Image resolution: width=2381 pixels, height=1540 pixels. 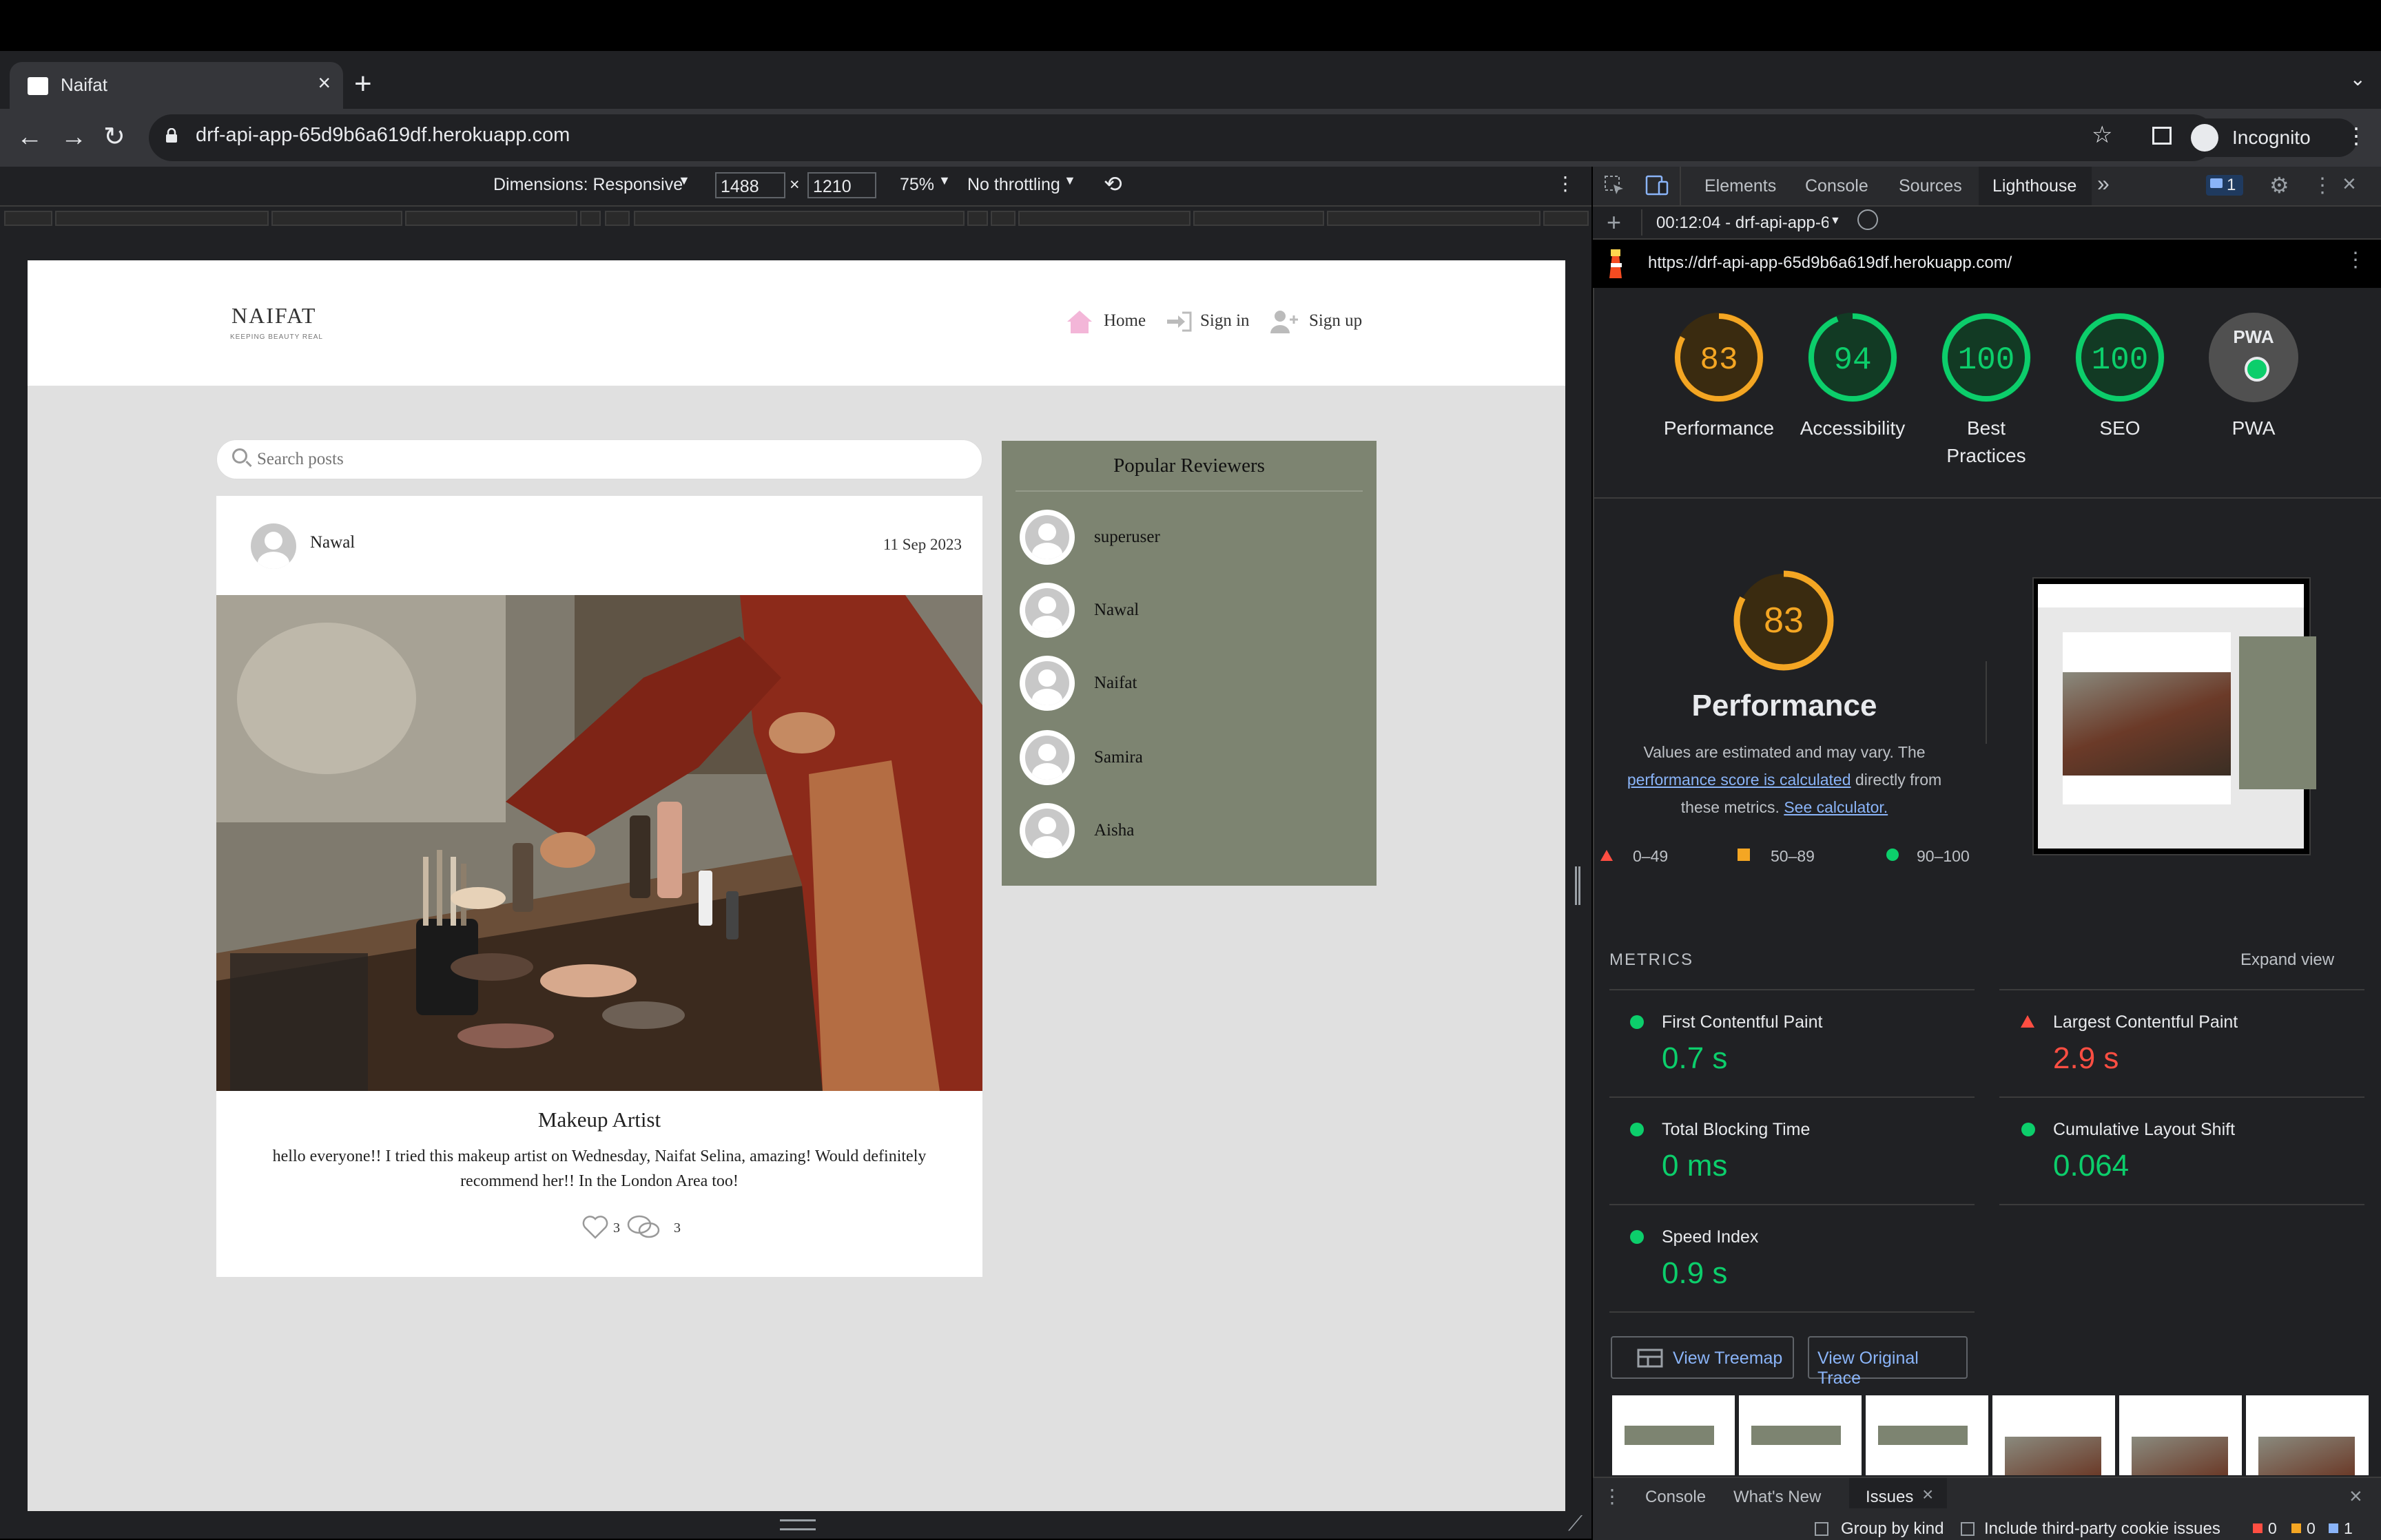 What do you see at coordinates (1742, 223) in the screenshot?
I see `report-selector: 00:12:04 - drf-api-app-65d9b6` at bounding box center [1742, 223].